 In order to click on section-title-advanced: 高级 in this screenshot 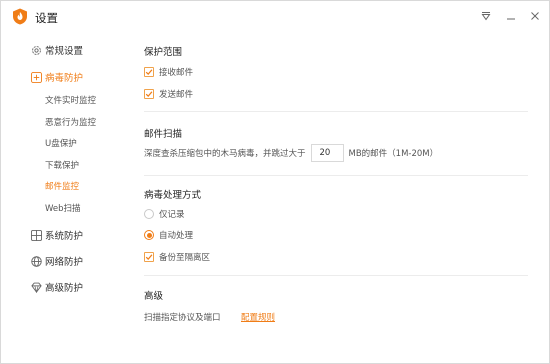, I will do `click(154, 296)`.